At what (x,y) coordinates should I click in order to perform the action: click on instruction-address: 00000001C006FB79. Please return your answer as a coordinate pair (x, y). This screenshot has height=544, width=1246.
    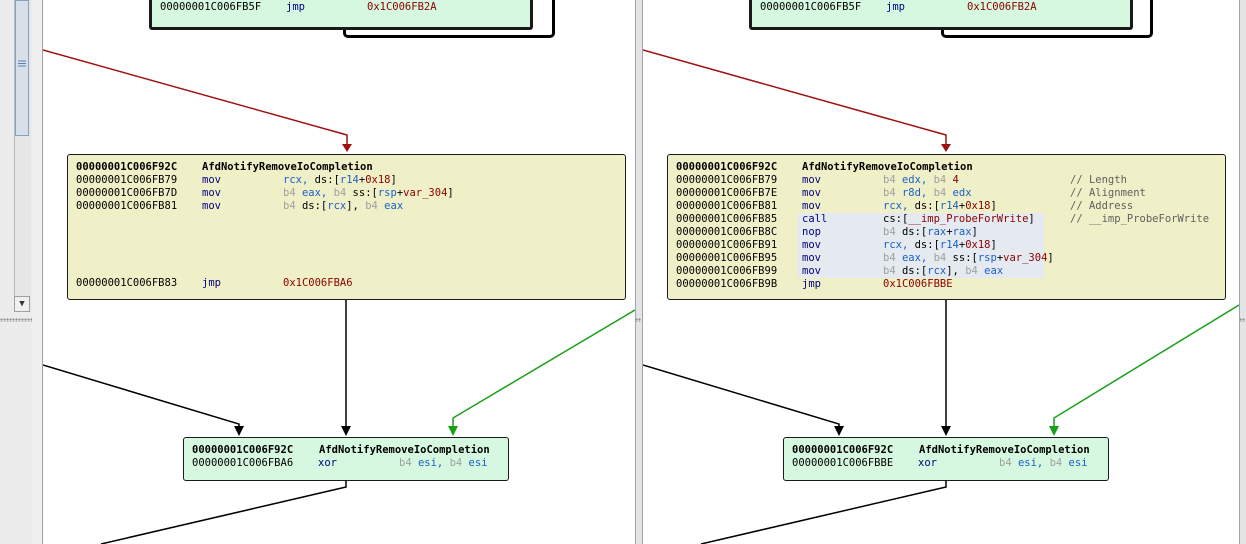
    Looking at the image, I should click on (727, 180).